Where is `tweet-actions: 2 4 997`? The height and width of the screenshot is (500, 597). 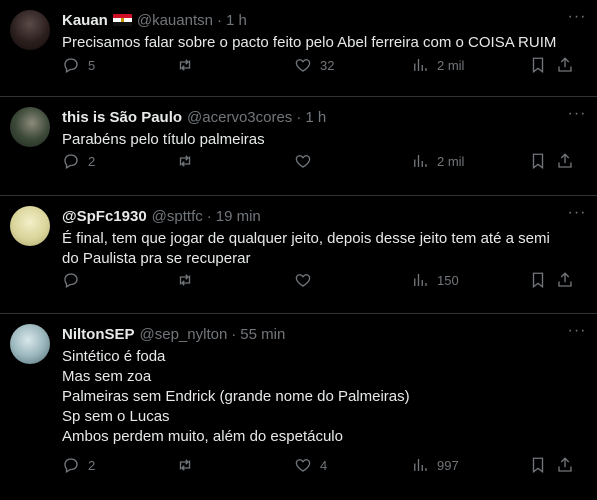 tweet-actions: 2 4 997 is located at coordinates (324, 465).